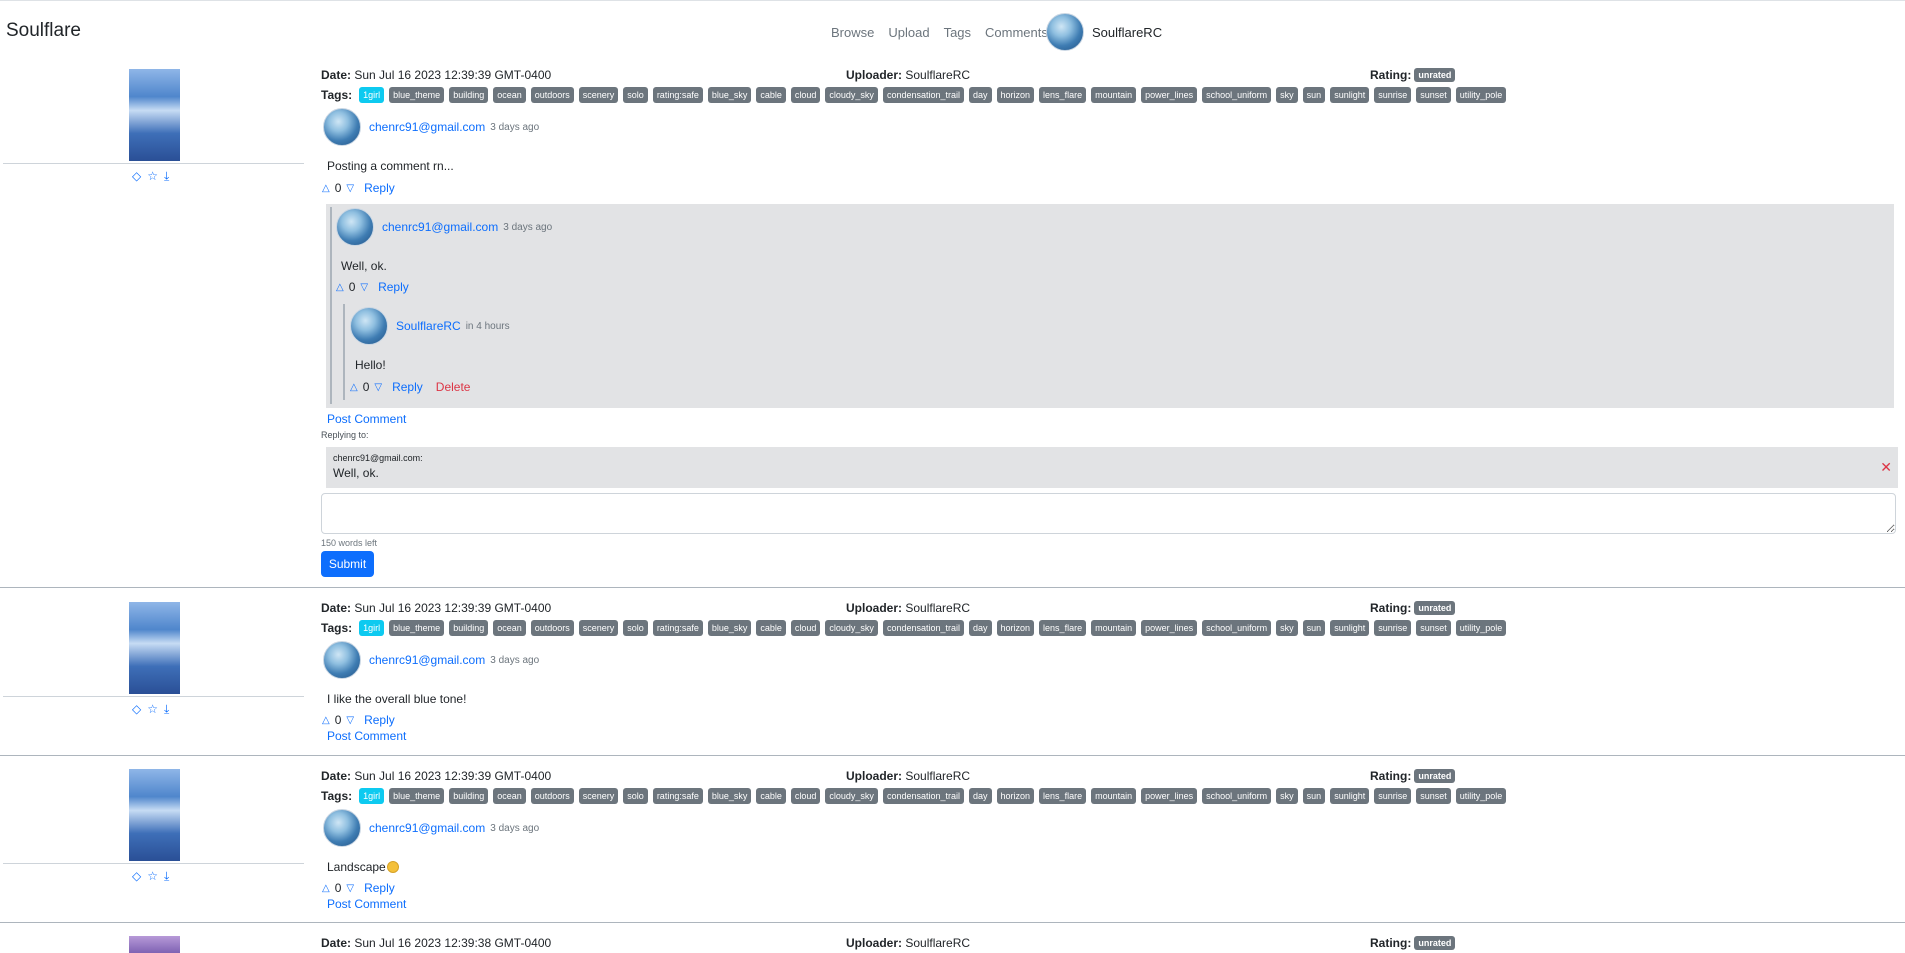 The height and width of the screenshot is (953, 1905). Describe the element at coordinates (957, 32) in the screenshot. I see `nav-tags-link: Tags` at that location.